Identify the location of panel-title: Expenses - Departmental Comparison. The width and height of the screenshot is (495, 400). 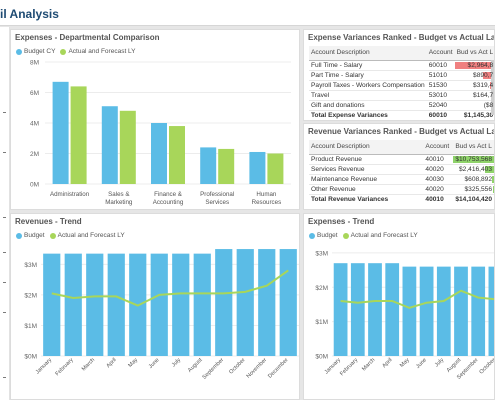
(87, 37).